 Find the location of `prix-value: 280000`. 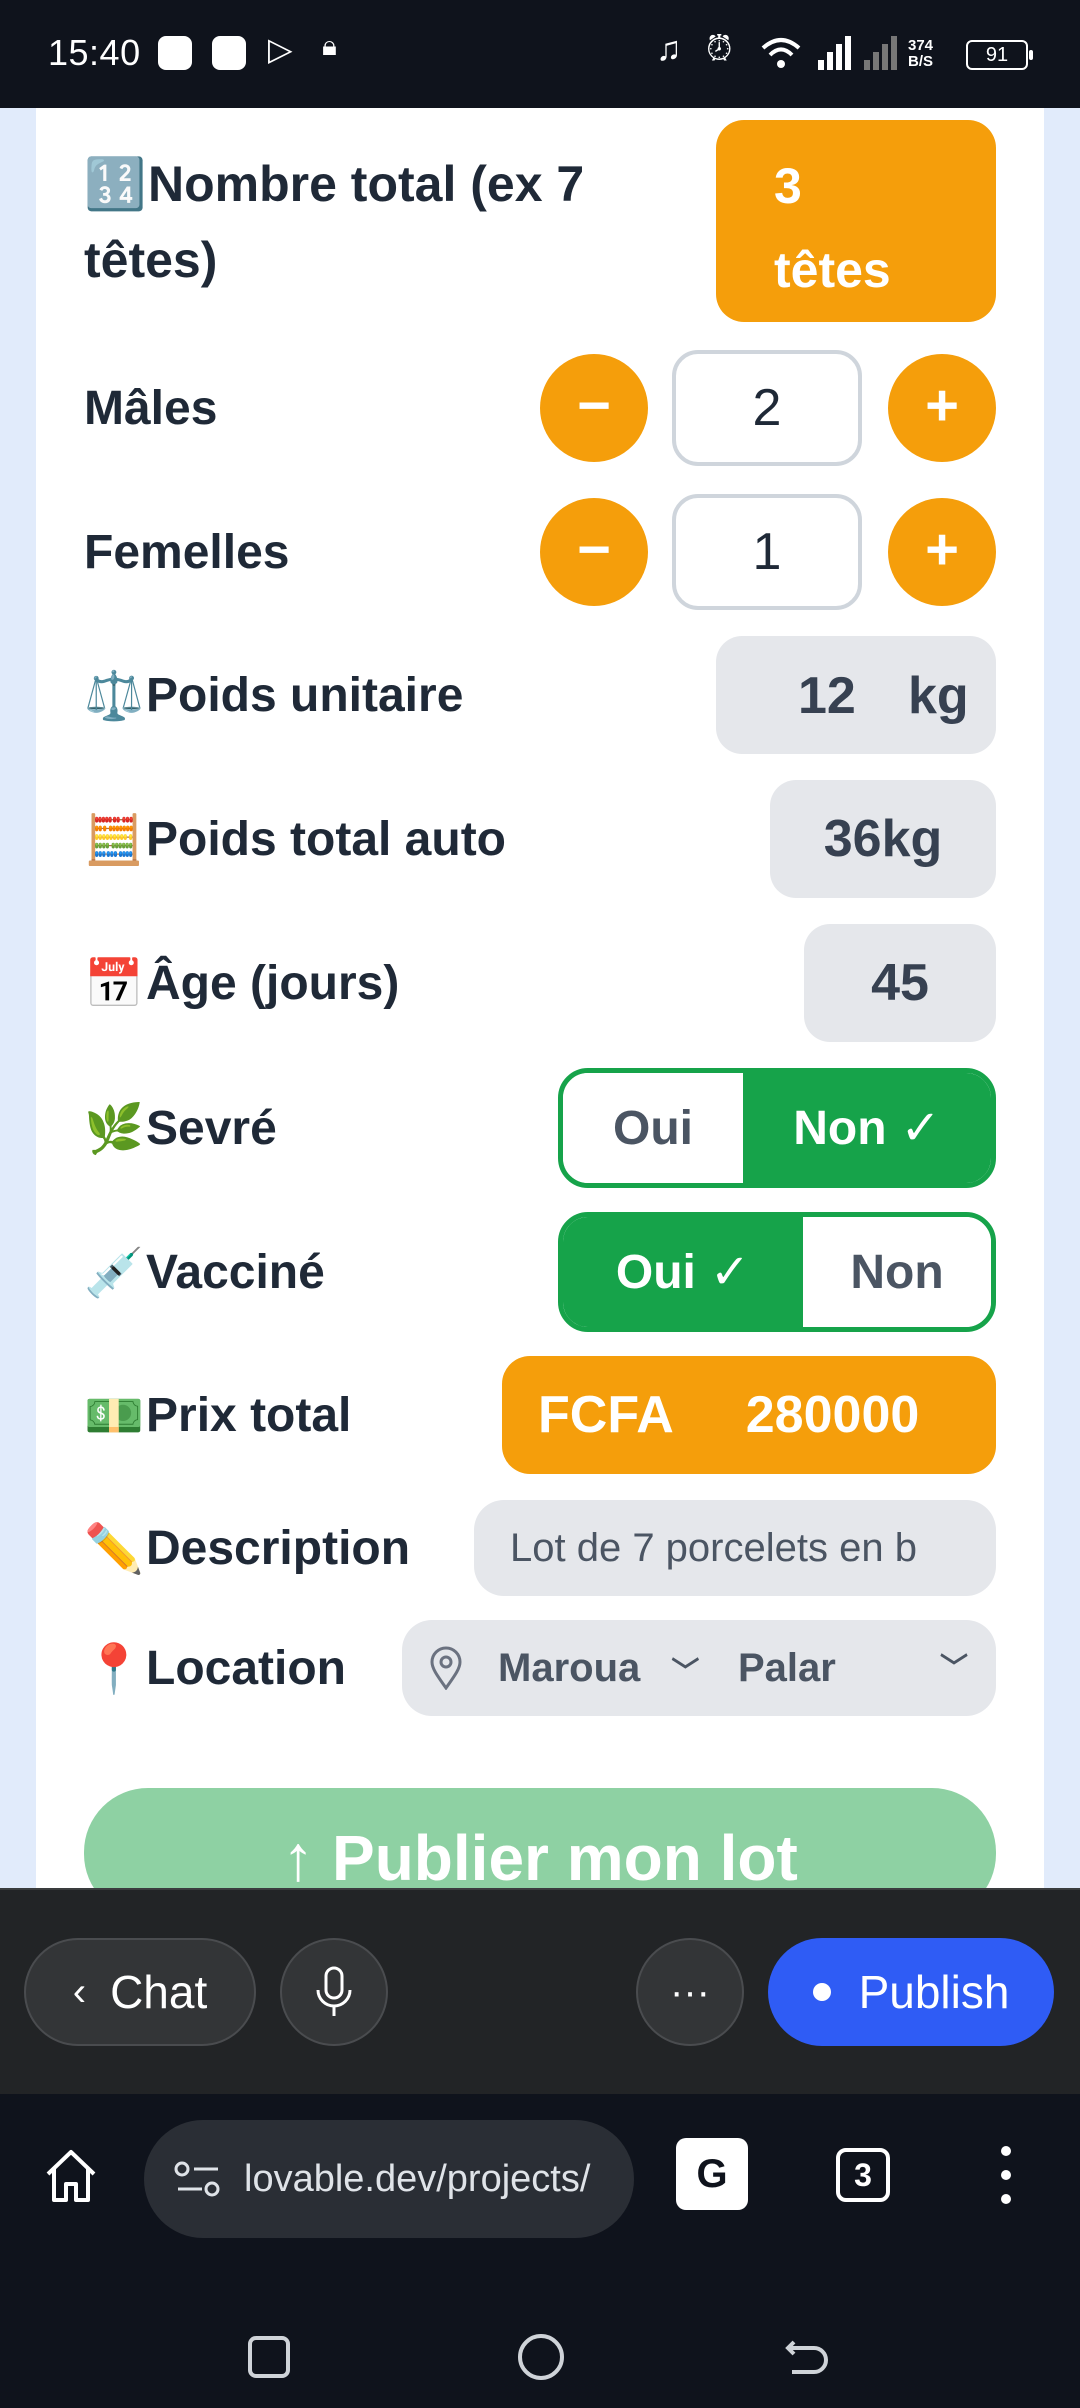

prix-value: 280000 is located at coordinates (832, 1415).